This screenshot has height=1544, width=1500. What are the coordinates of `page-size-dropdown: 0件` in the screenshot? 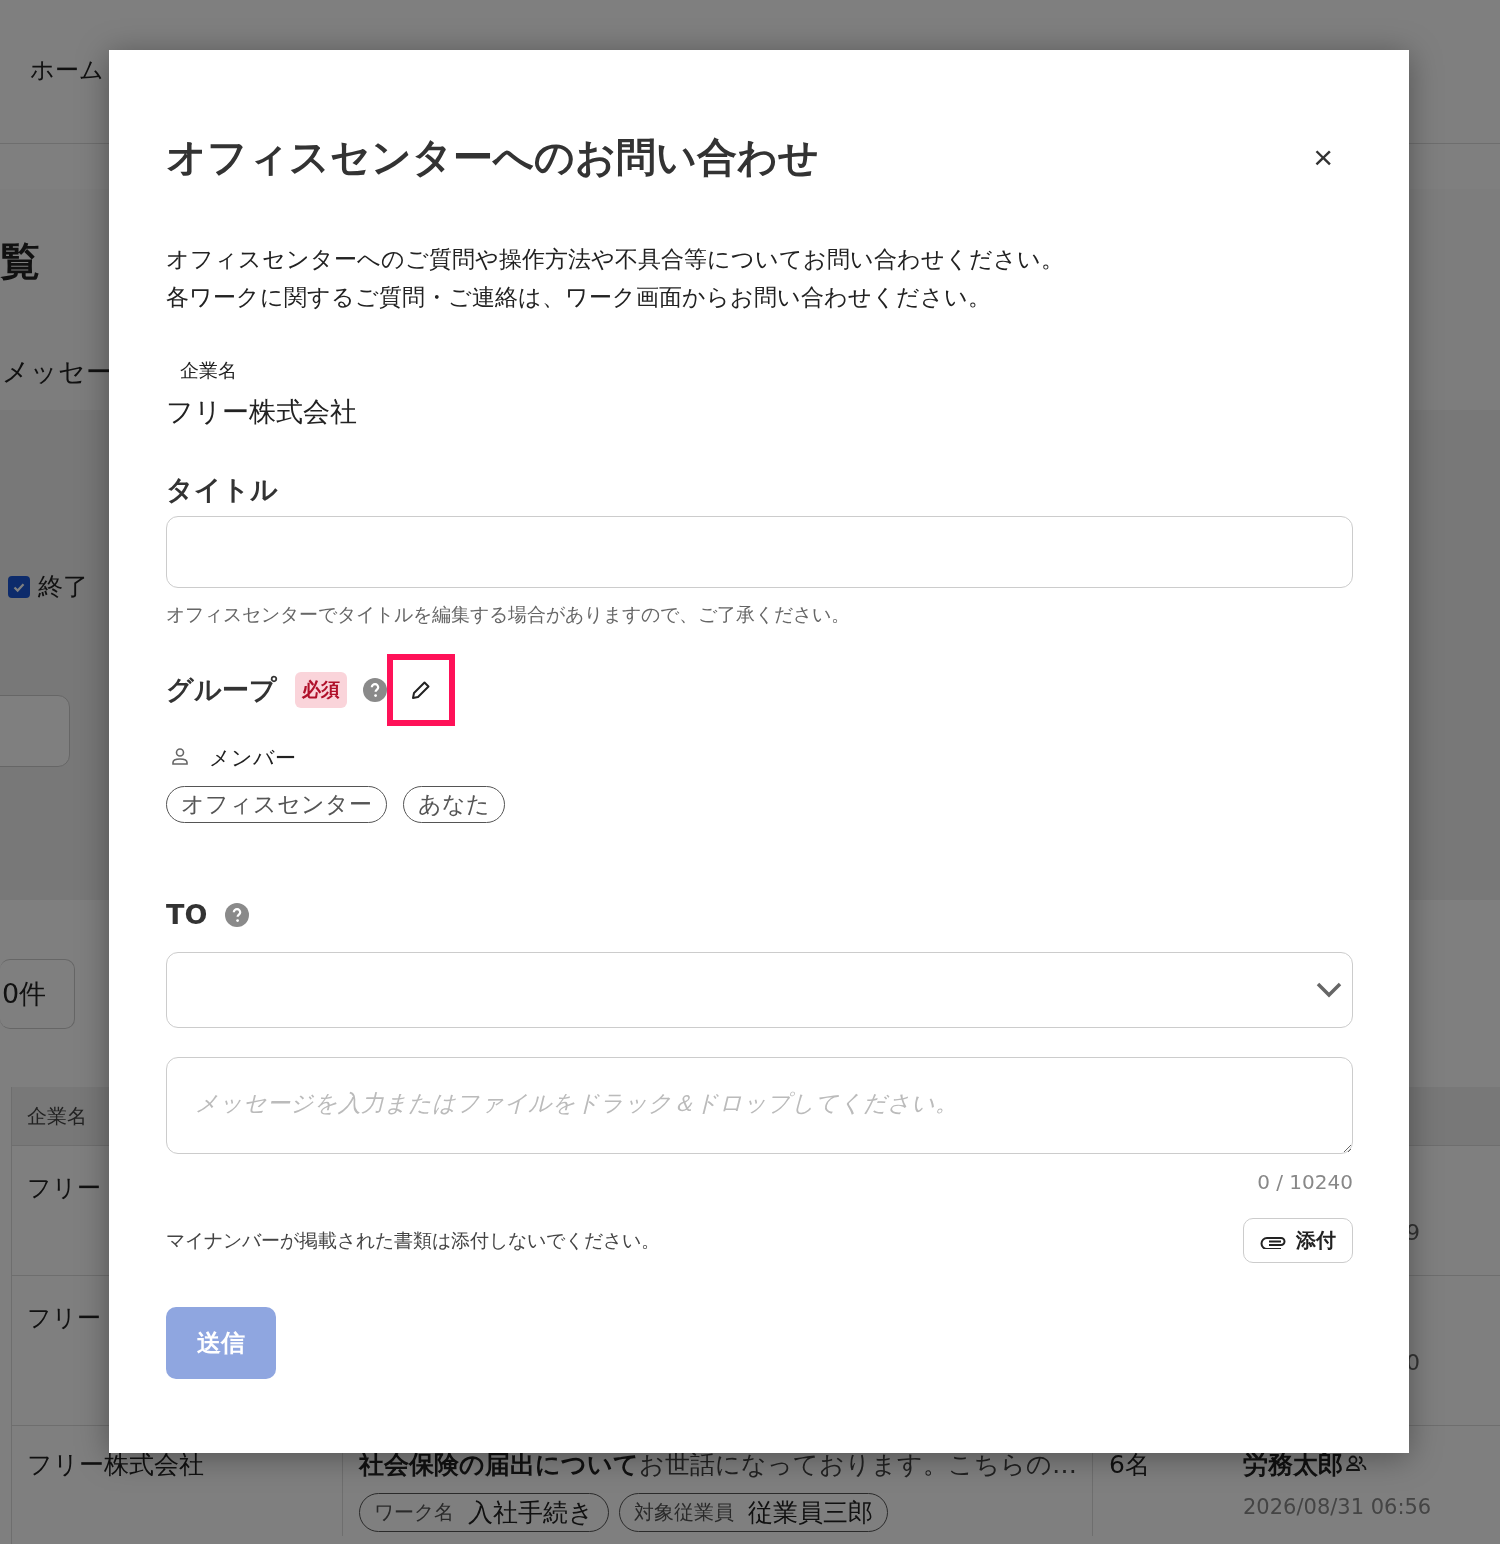 It's located at (38, 993).